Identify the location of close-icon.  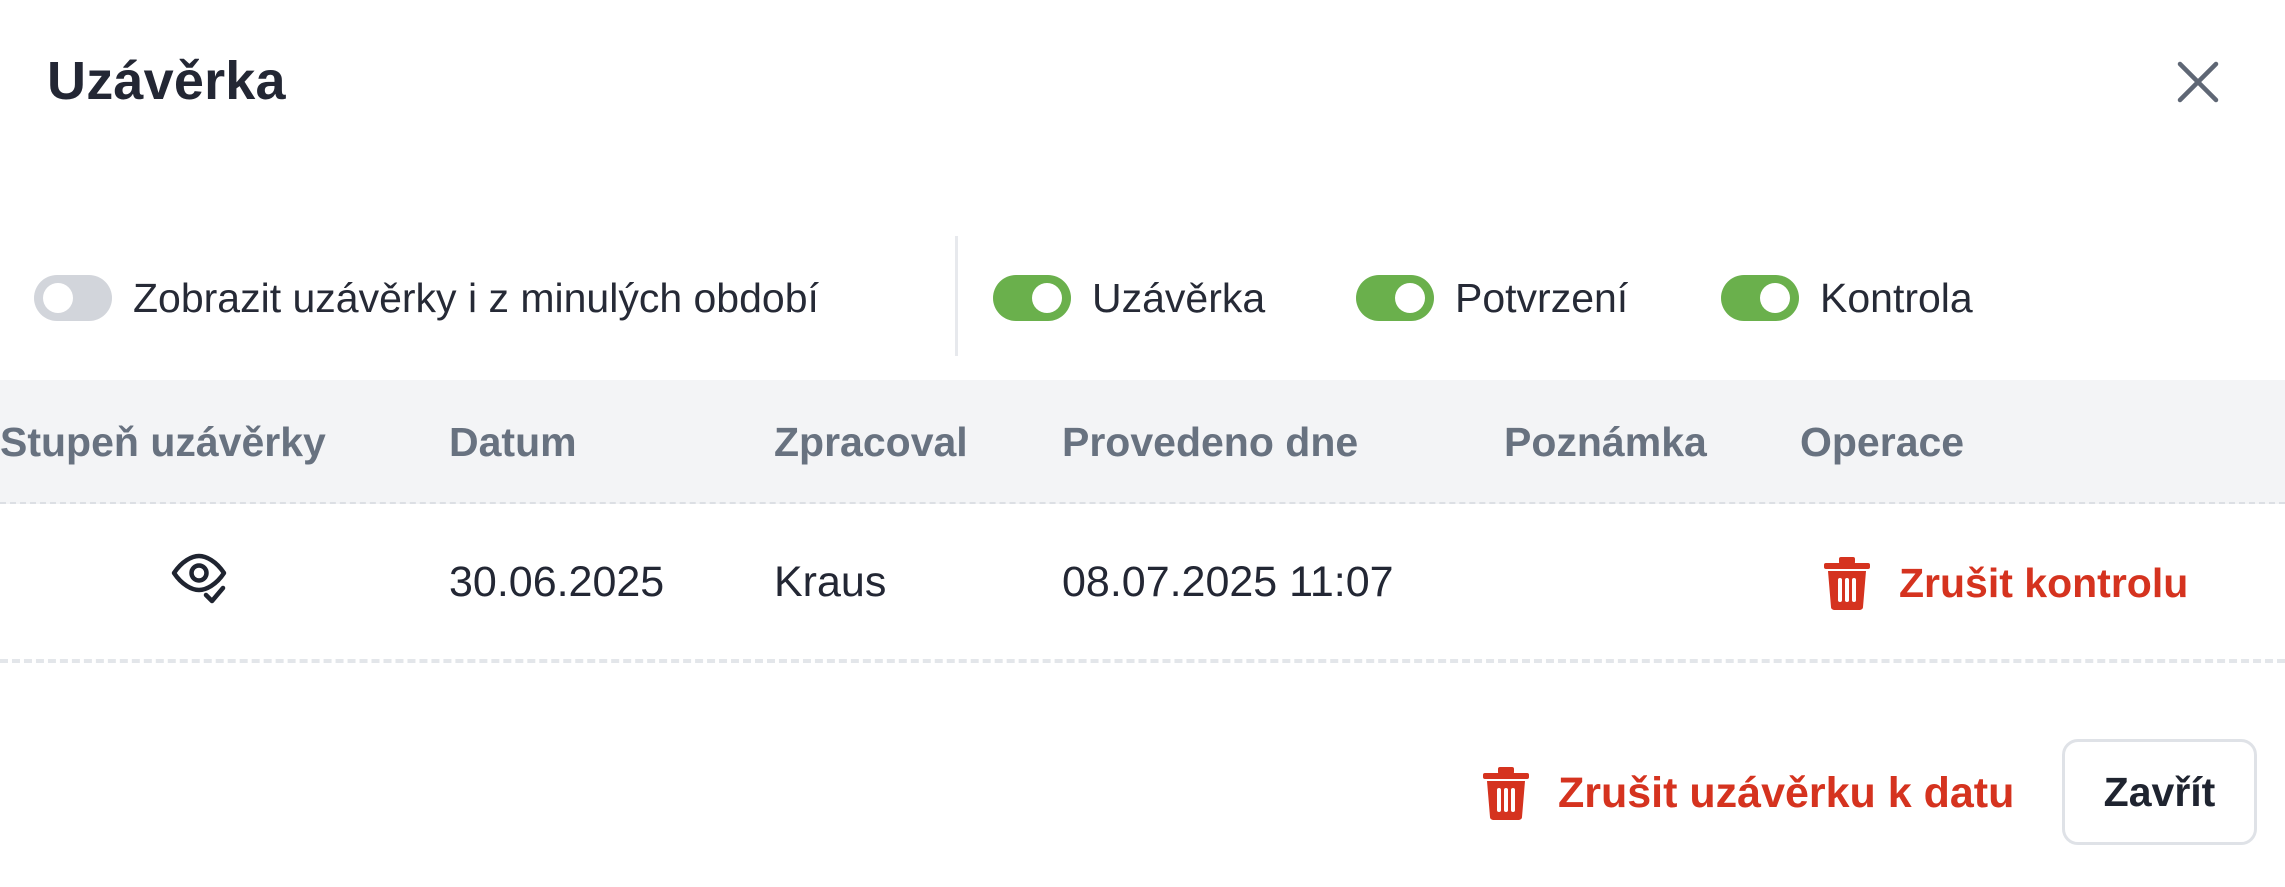
(2198, 82).